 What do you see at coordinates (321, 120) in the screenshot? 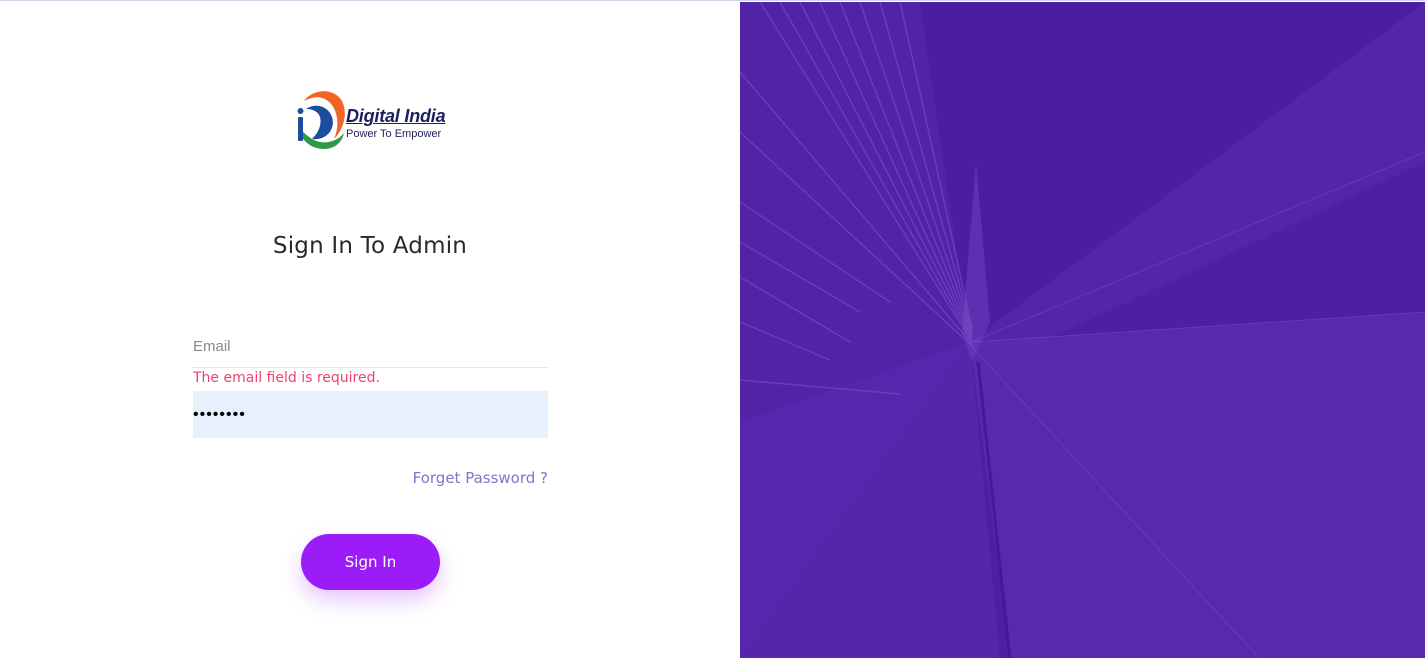
I see `digital-india-logo-icon` at bounding box center [321, 120].